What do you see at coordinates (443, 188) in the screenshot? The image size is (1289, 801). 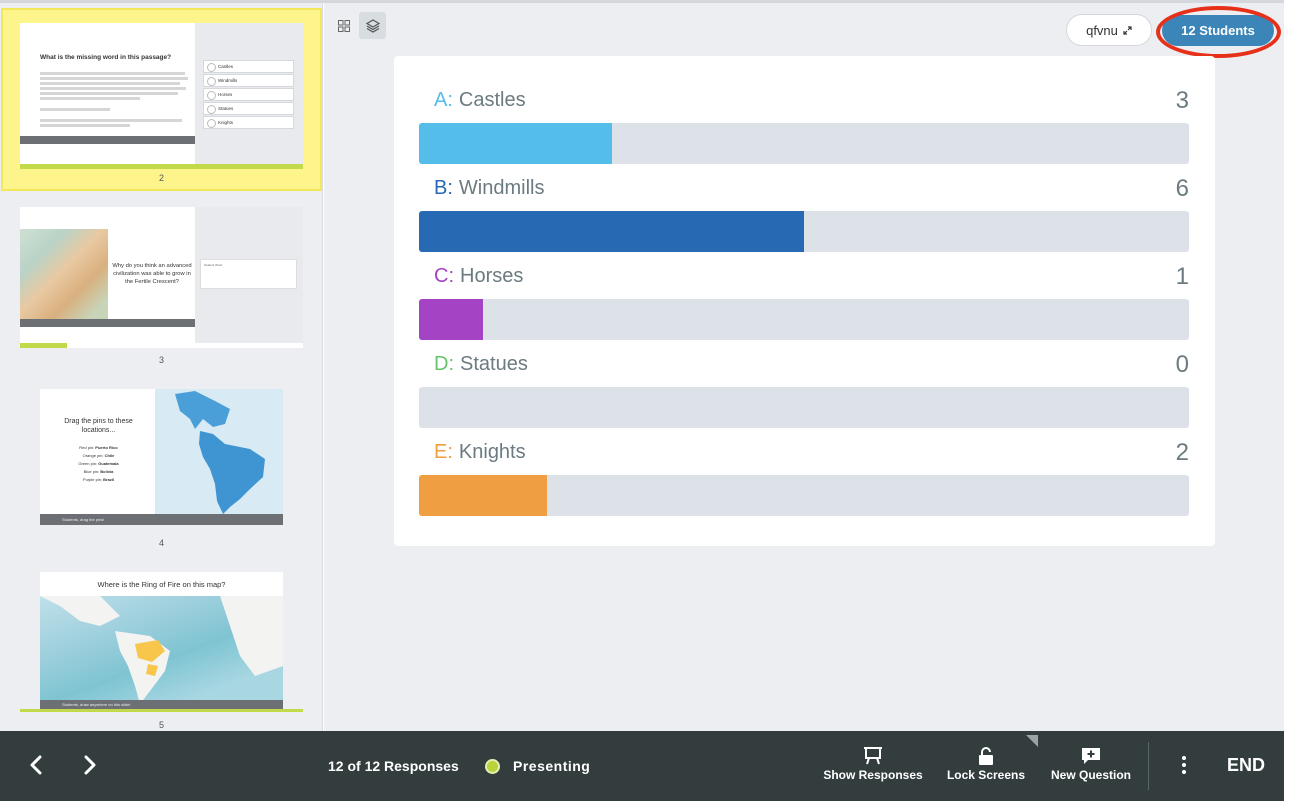 I see `answer-letter: B:` at bounding box center [443, 188].